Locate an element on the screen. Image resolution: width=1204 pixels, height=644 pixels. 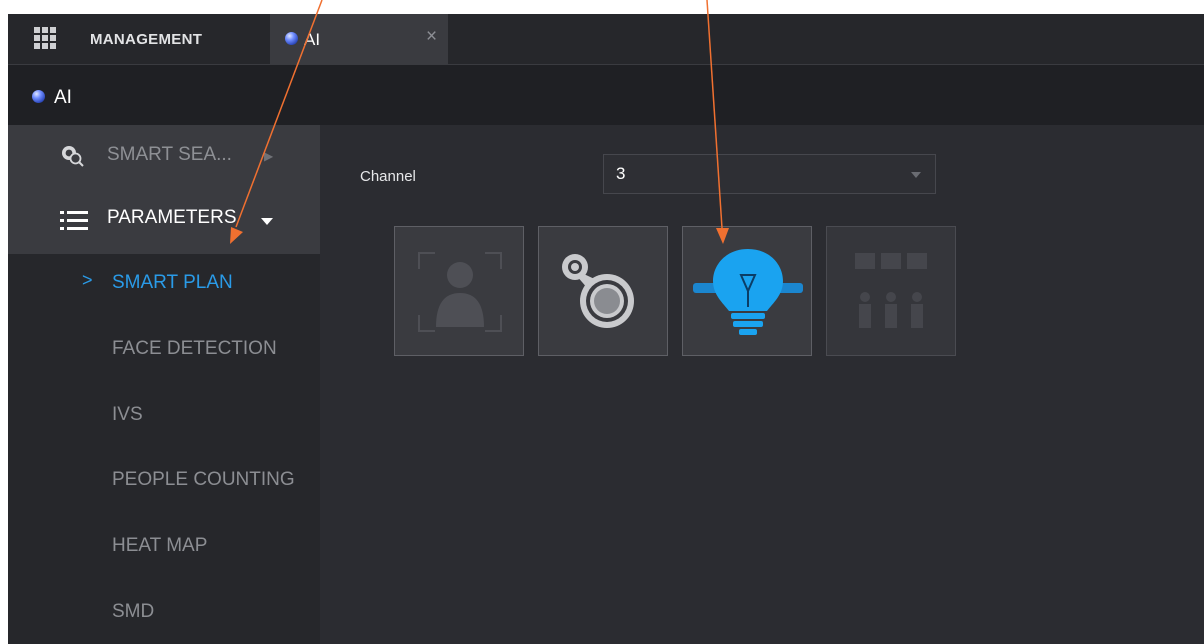
people-counting-plan-button is located at coordinates (891, 291).